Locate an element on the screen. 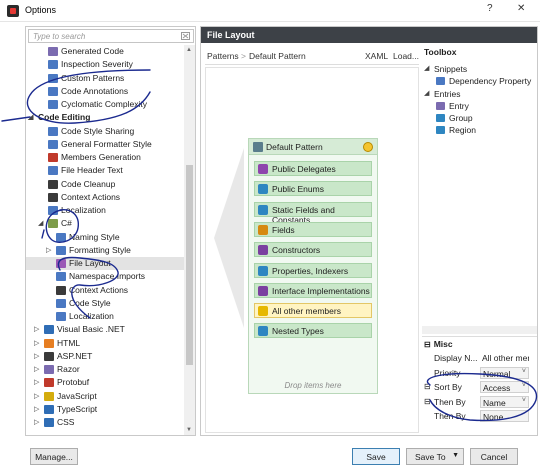 The height and width of the screenshot is (473, 540). tree-item: Members Generation is located at coordinates (105, 157).